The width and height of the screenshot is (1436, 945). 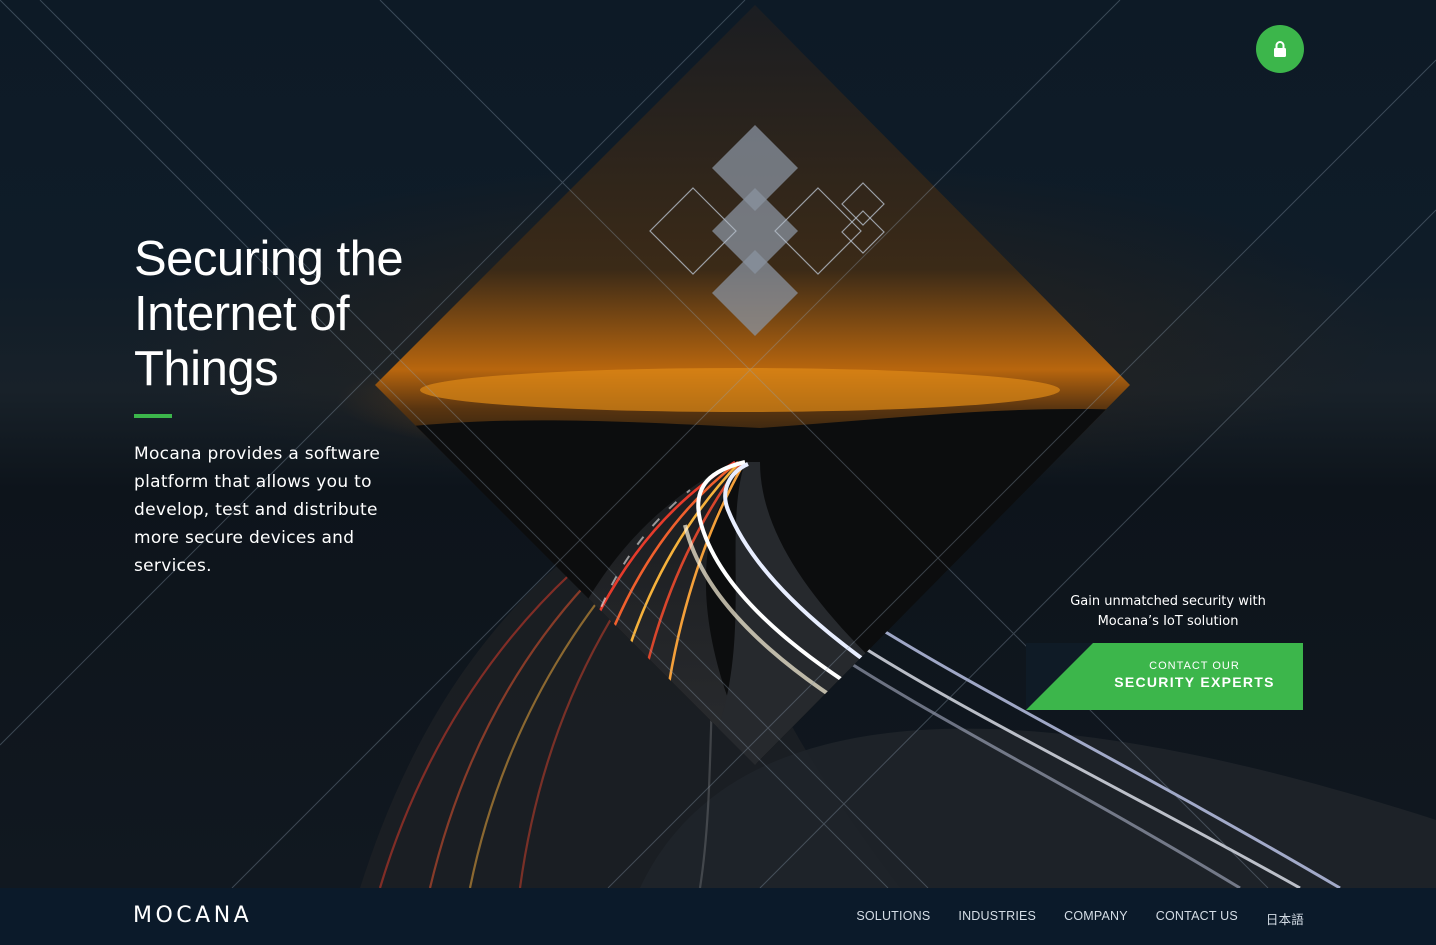 What do you see at coordinates (153, 416) in the screenshot?
I see `headline-divider` at bounding box center [153, 416].